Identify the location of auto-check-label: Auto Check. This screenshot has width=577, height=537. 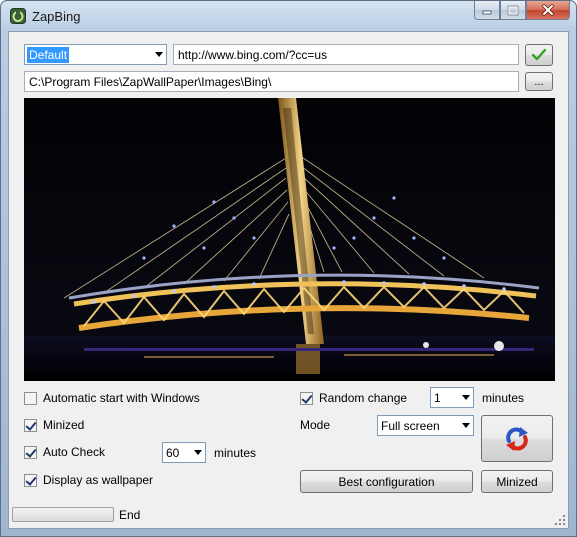
(74, 452).